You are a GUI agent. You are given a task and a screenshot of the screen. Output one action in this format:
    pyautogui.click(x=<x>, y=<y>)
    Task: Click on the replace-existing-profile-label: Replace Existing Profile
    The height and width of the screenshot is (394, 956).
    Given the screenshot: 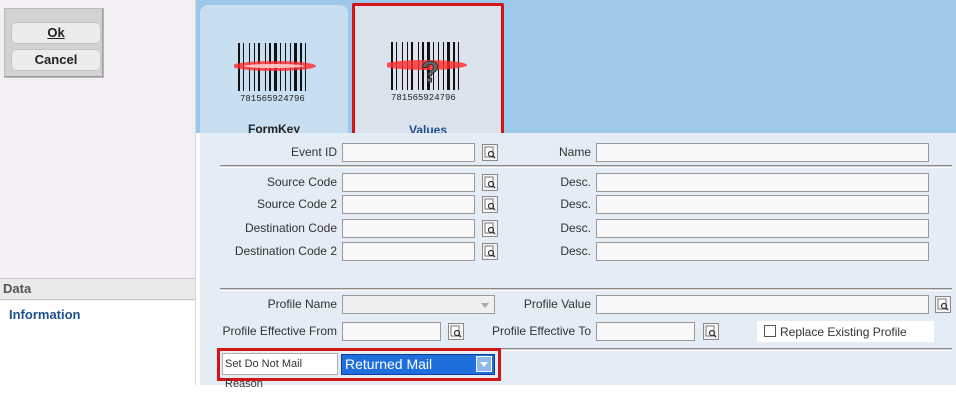 What is the action you would take?
    pyautogui.click(x=843, y=332)
    